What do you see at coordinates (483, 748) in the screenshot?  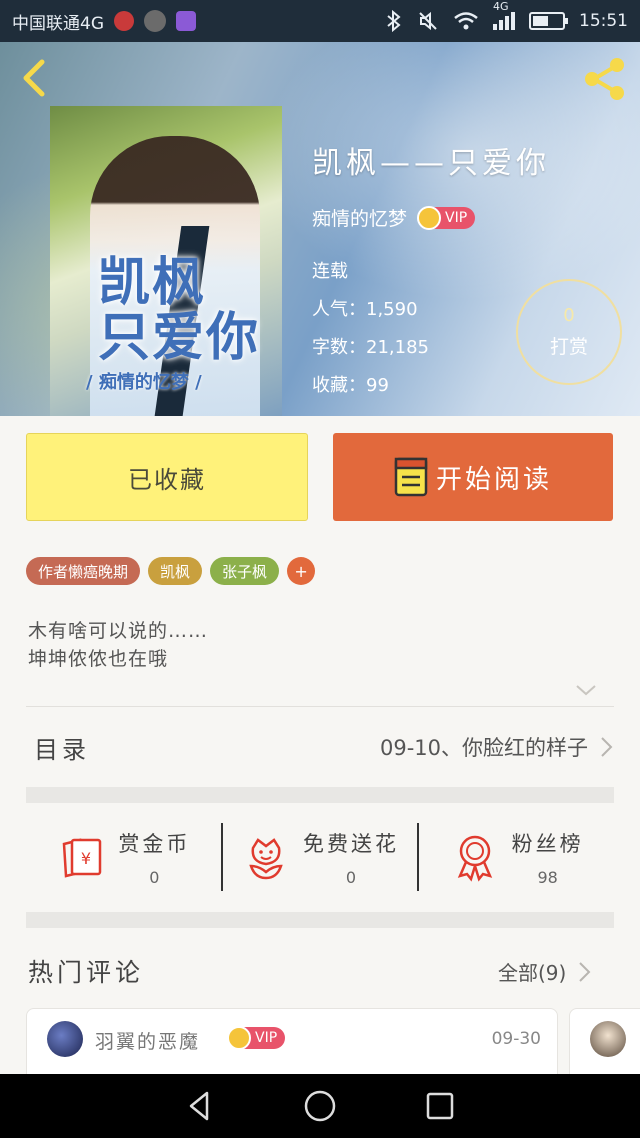 I see `latest-chapter: 09-10、你脸红的样子` at bounding box center [483, 748].